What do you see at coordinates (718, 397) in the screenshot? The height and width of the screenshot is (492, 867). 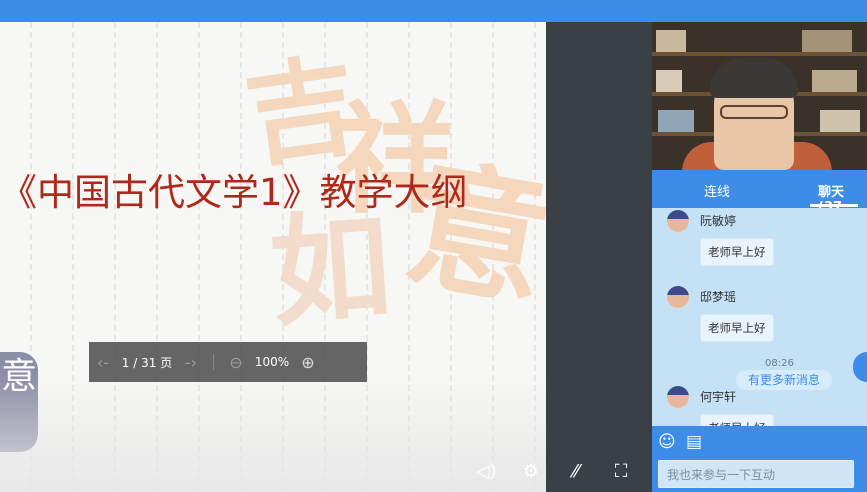 I see `sender-name: 何宇轩` at bounding box center [718, 397].